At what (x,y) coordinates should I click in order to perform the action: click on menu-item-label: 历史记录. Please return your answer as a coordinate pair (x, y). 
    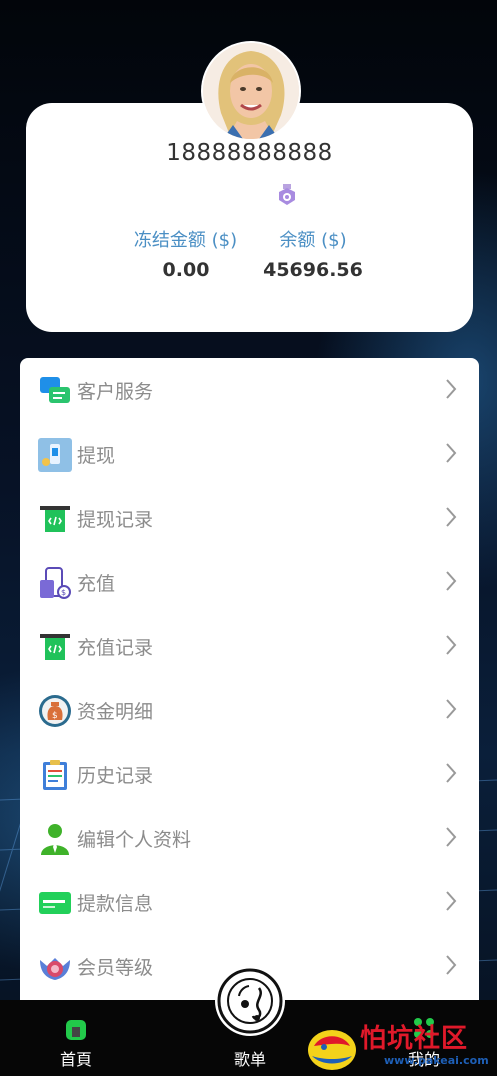
    Looking at the image, I should click on (115, 776).